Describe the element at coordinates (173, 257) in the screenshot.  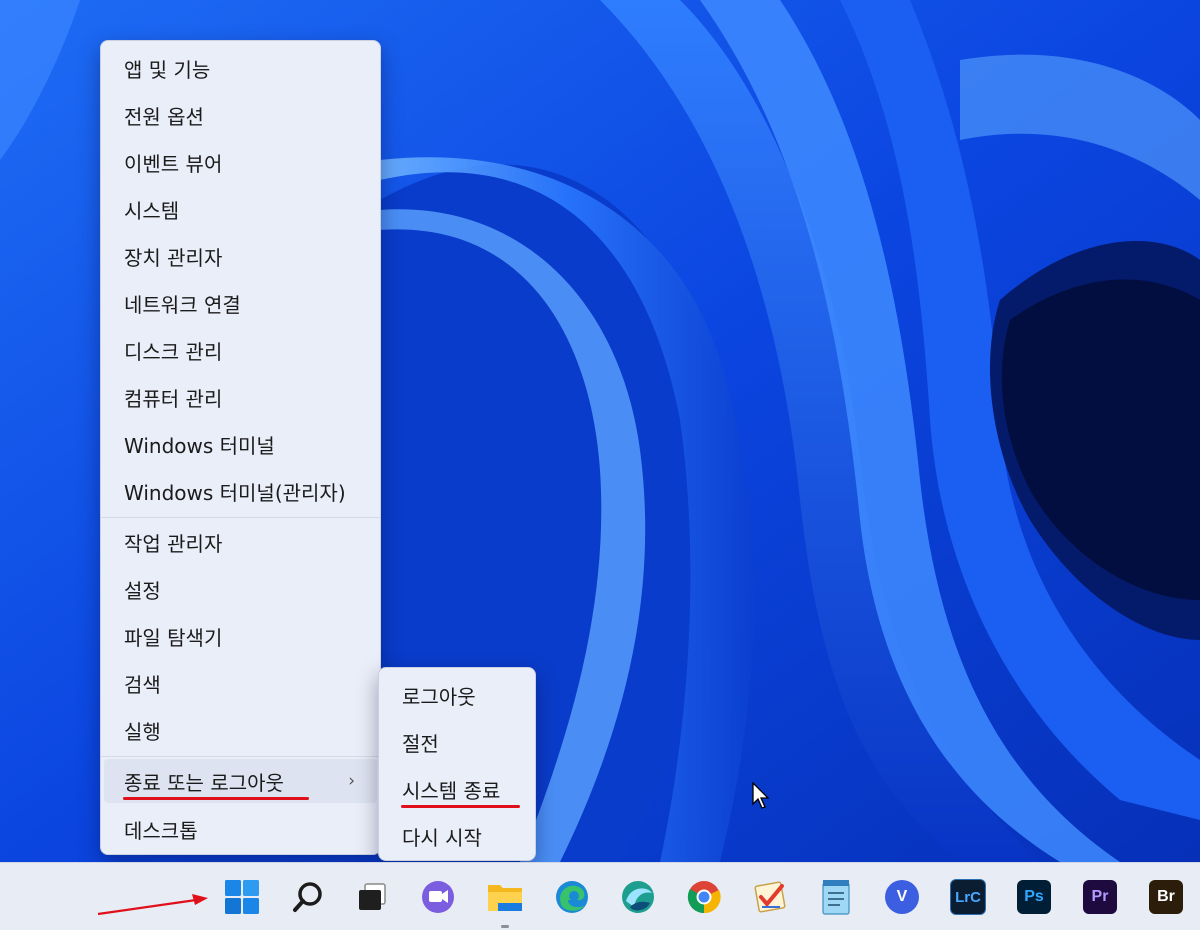
I see `menu-item-label: 장치 관리자` at that location.